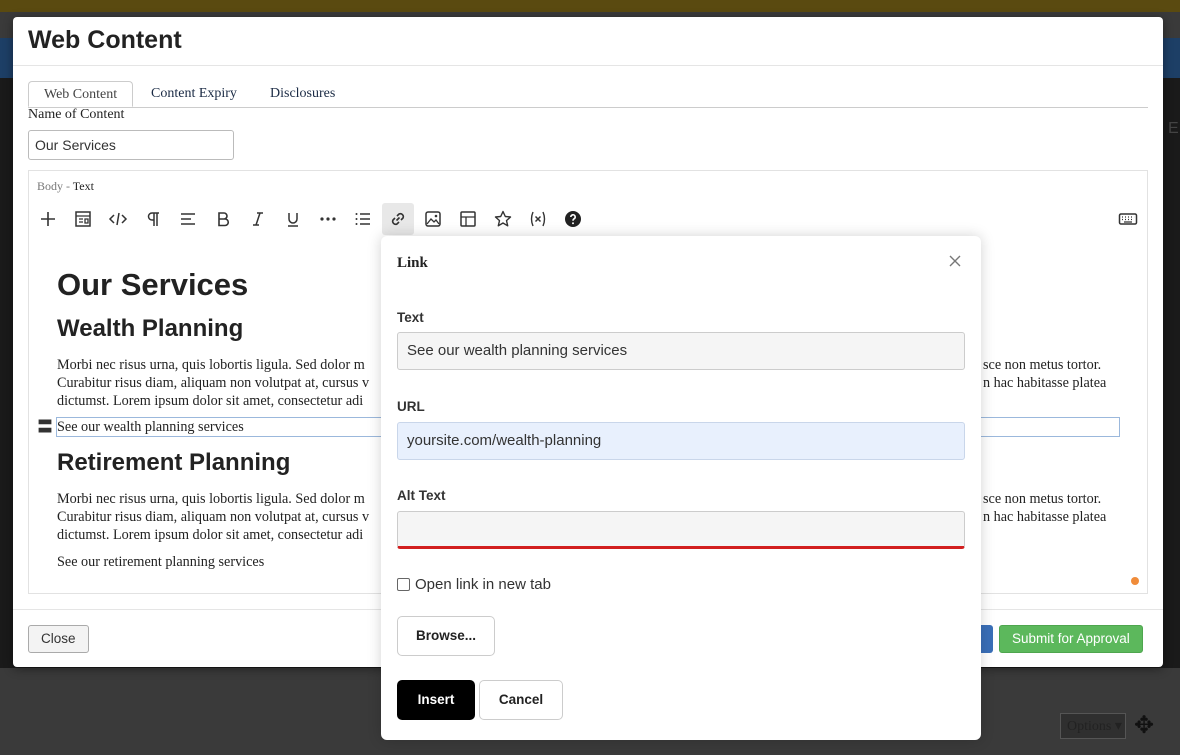 The width and height of the screenshot is (1180, 755). What do you see at coordinates (955, 261) in the screenshot?
I see `close-icon` at bounding box center [955, 261].